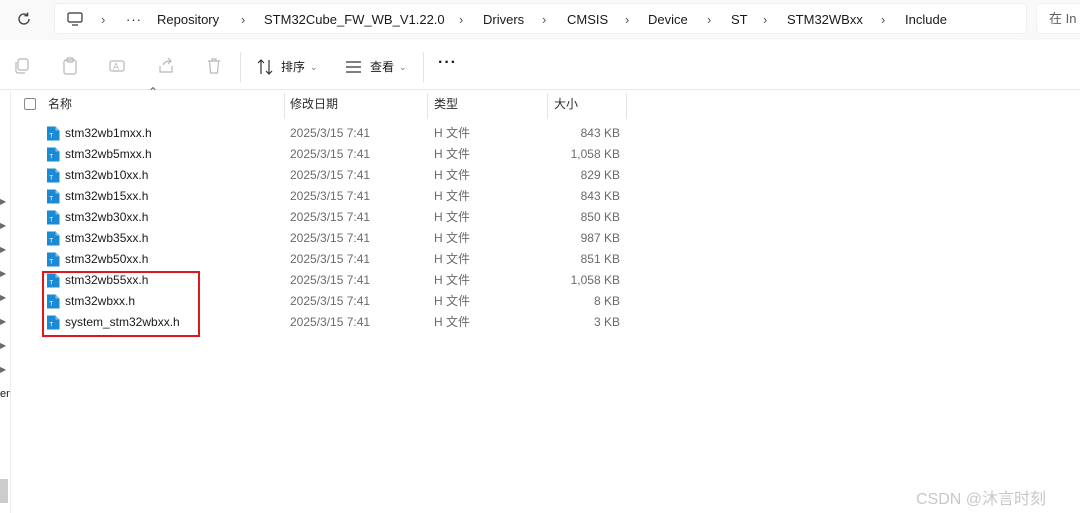 Image resolution: width=1080 pixels, height=513 pixels. I want to click on more-options-button: ···, so click(447, 63).